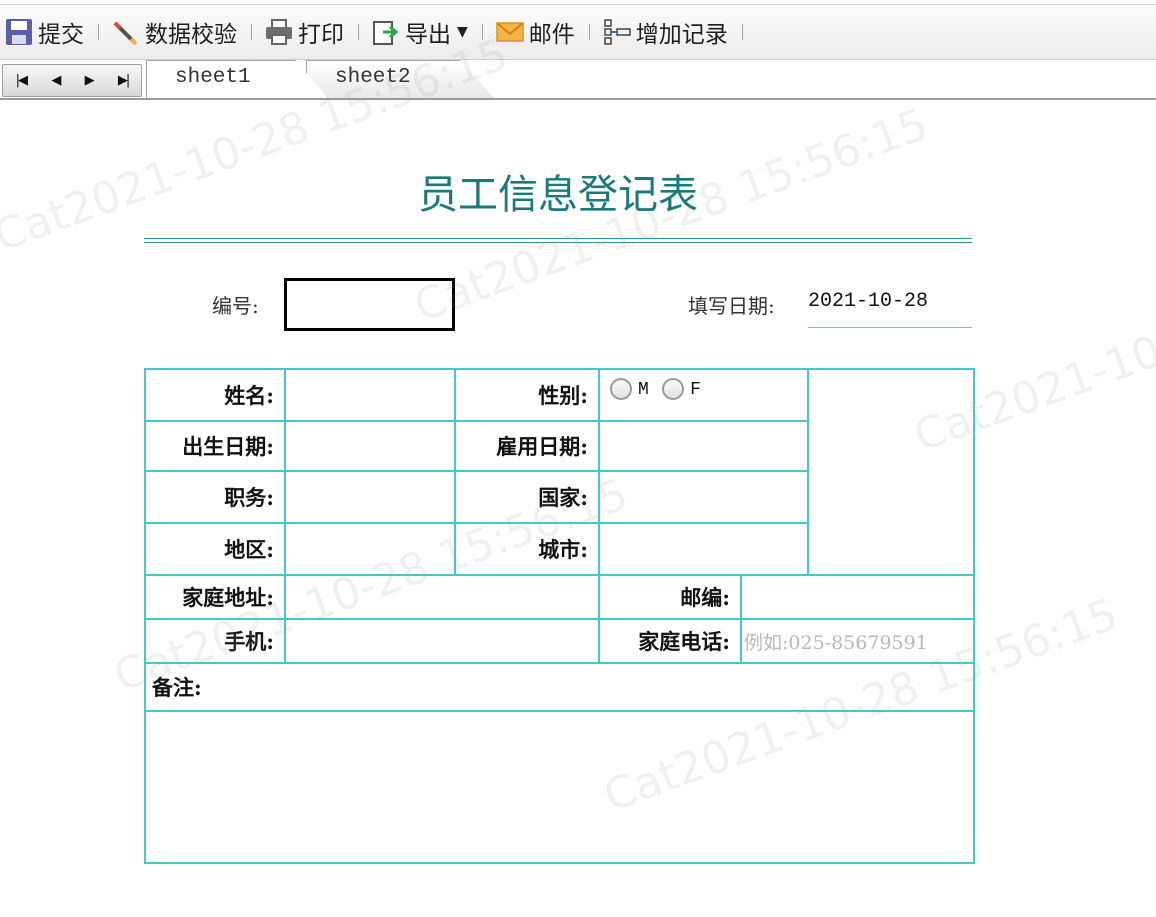 The height and width of the screenshot is (917, 1156). What do you see at coordinates (559, 787) in the screenshot?
I see `remark-input` at bounding box center [559, 787].